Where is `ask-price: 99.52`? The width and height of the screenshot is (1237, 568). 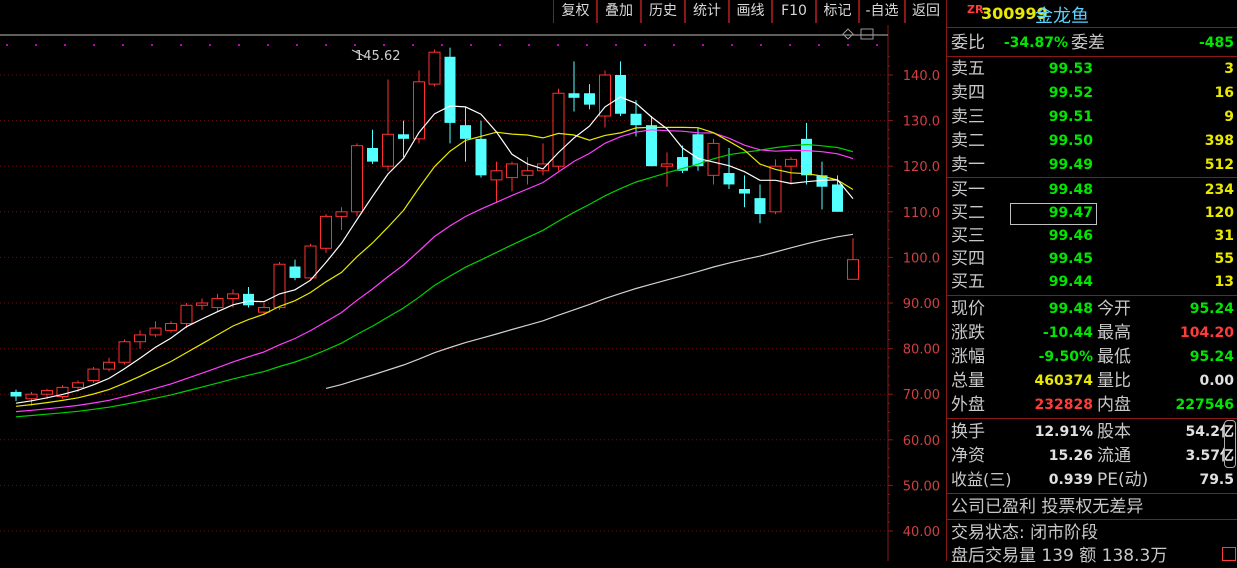
ask-price: 99.52 is located at coordinates (1070, 93).